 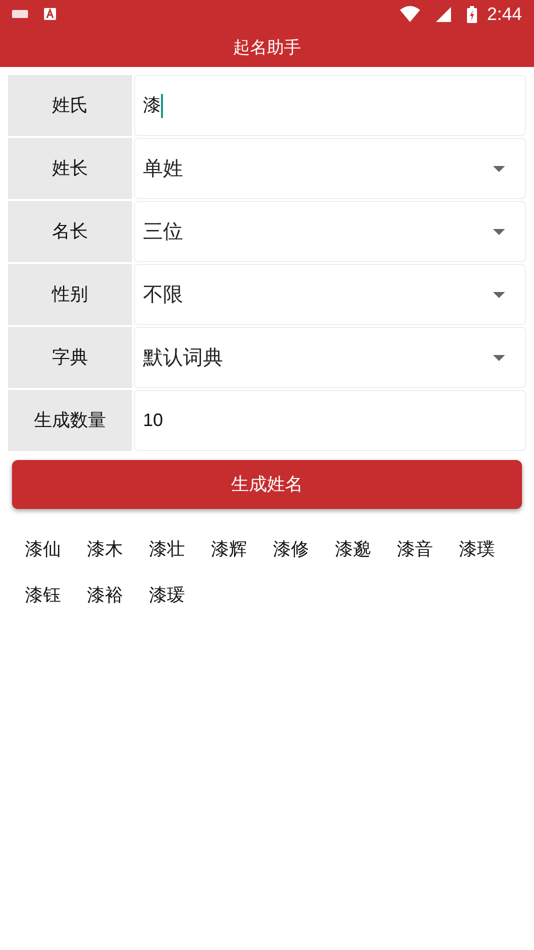 What do you see at coordinates (471, 14) in the screenshot?
I see `battery-icon` at bounding box center [471, 14].